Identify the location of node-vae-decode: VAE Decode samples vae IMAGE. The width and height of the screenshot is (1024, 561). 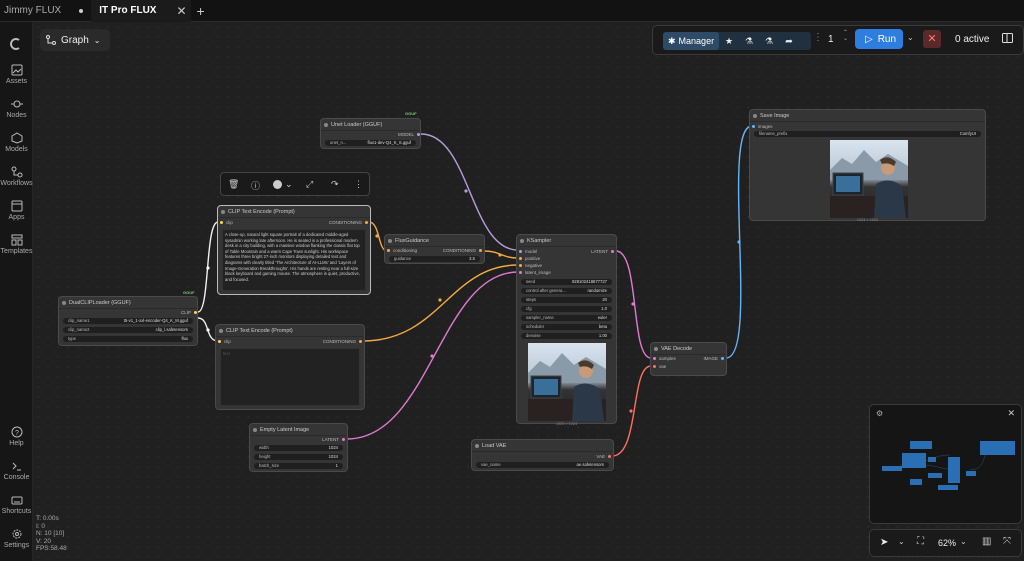
(688, 359).